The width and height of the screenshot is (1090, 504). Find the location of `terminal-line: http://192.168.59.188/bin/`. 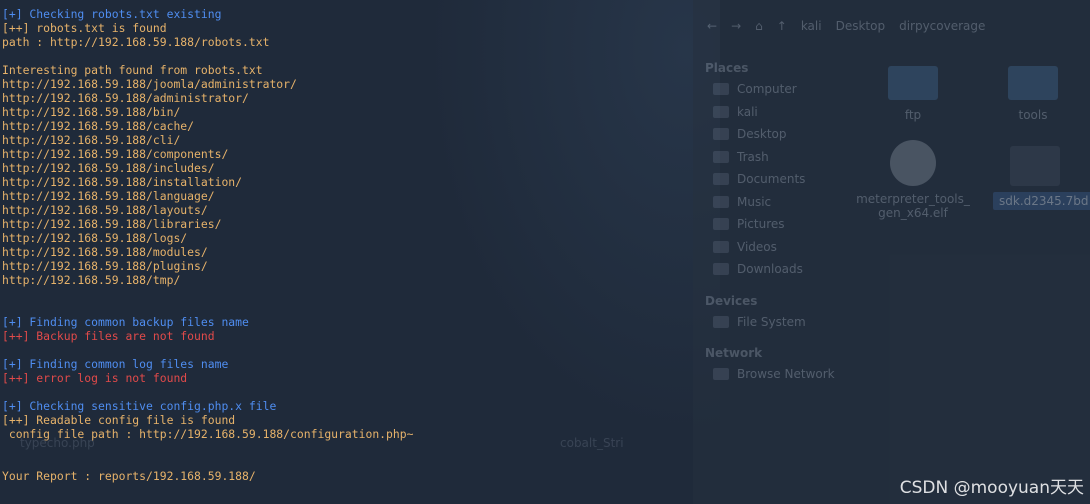

terminal-line: http://192.168.59.188/bin/ is located at coordinates (91, 112).